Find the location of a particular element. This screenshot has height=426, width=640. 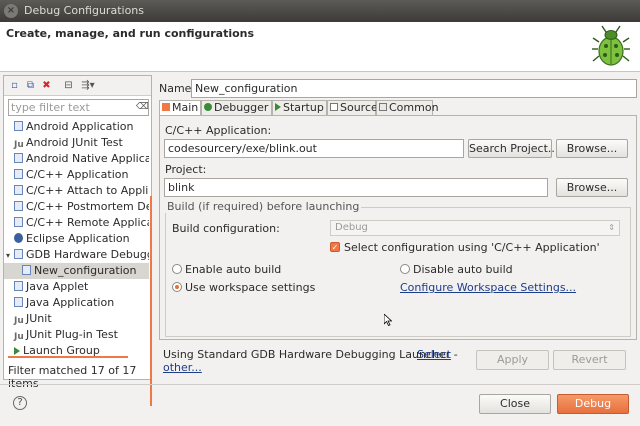

window-close-icon: × is located at coordinates (11, 11).